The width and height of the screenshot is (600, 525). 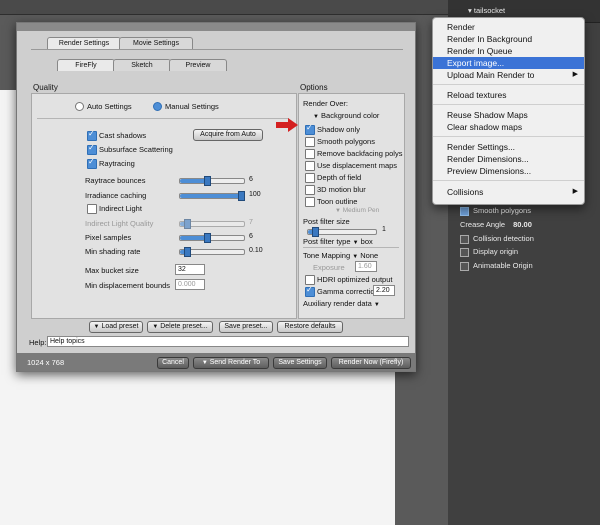 I want to click on shadow-only-label: Shadow only, so click(x=338, y=129).